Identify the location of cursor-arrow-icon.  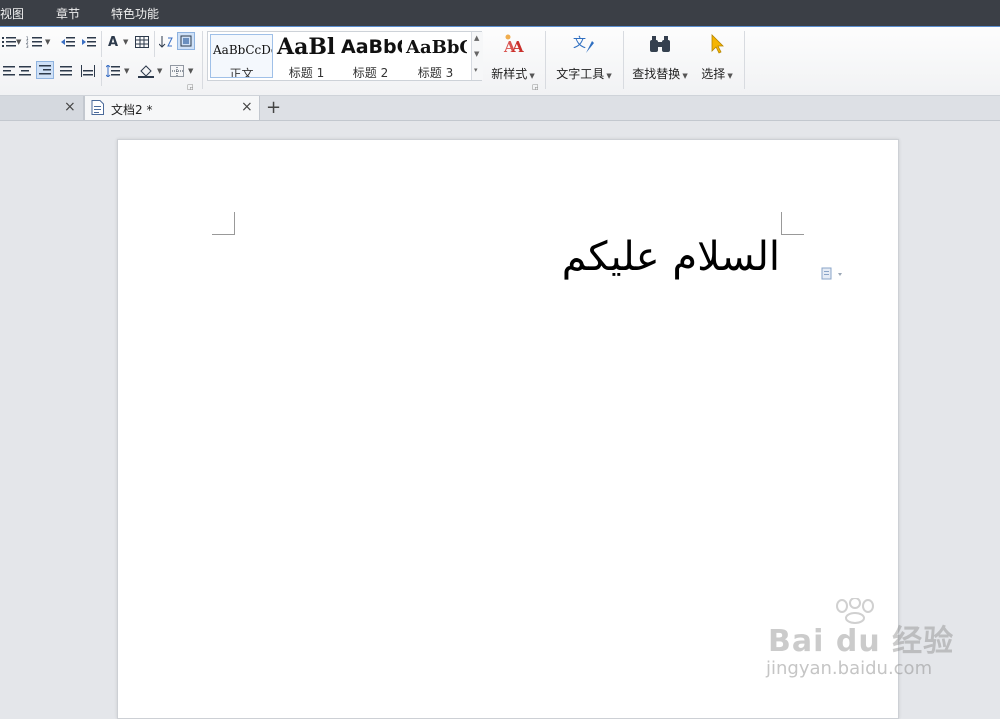
(717, 44).